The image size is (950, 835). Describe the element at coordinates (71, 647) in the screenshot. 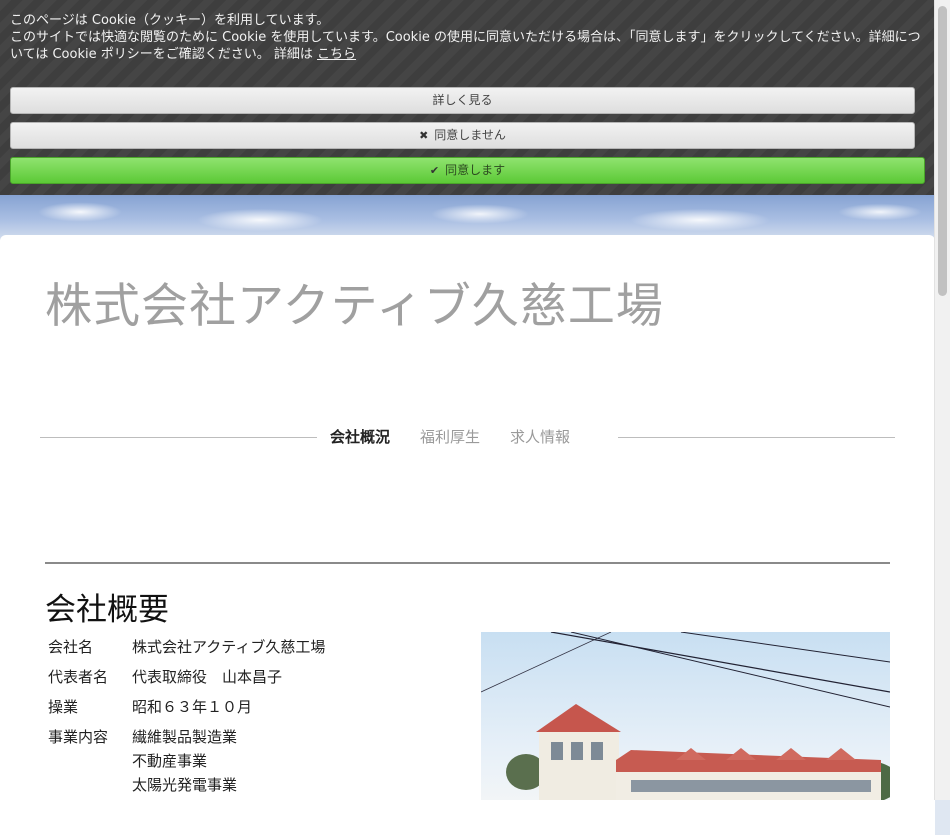

I see `row-label: 会社名` at that location.